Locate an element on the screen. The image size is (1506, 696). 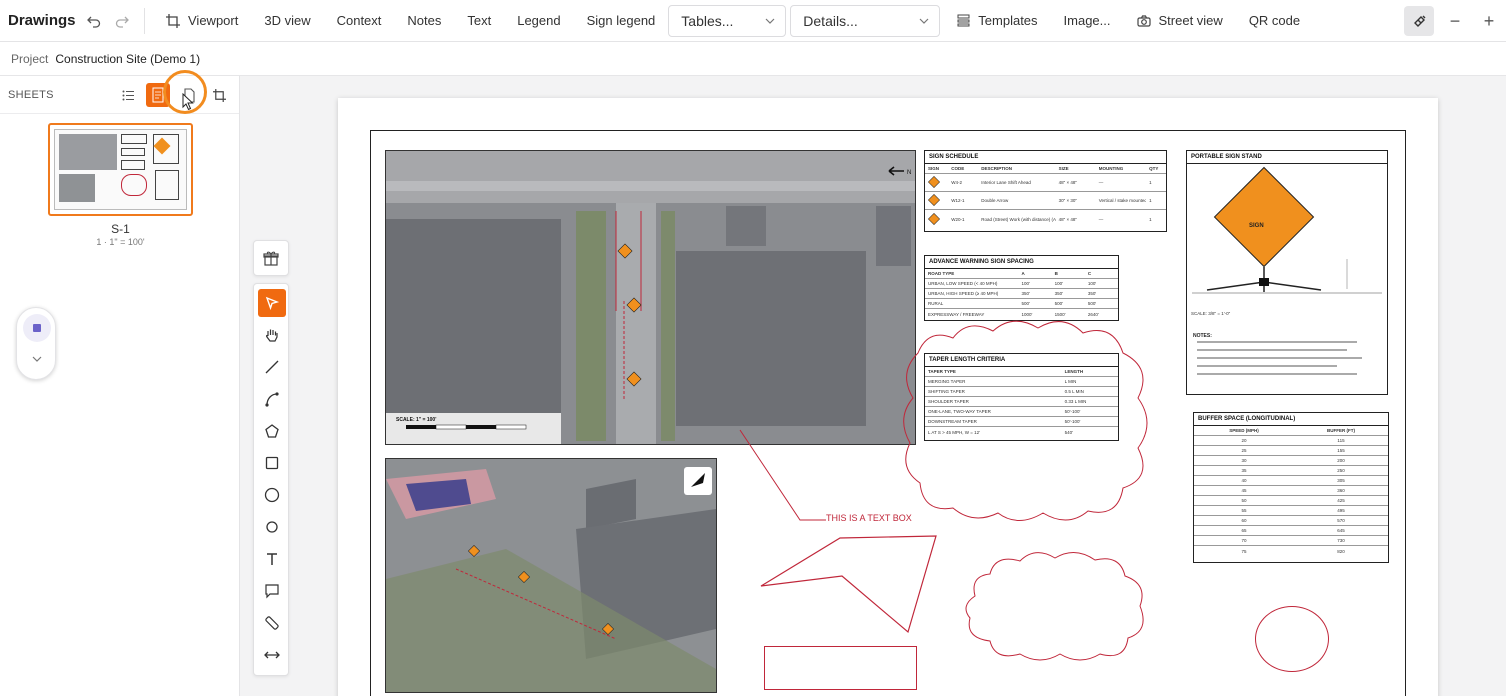
redo-button is located at coordinates (122, 21).